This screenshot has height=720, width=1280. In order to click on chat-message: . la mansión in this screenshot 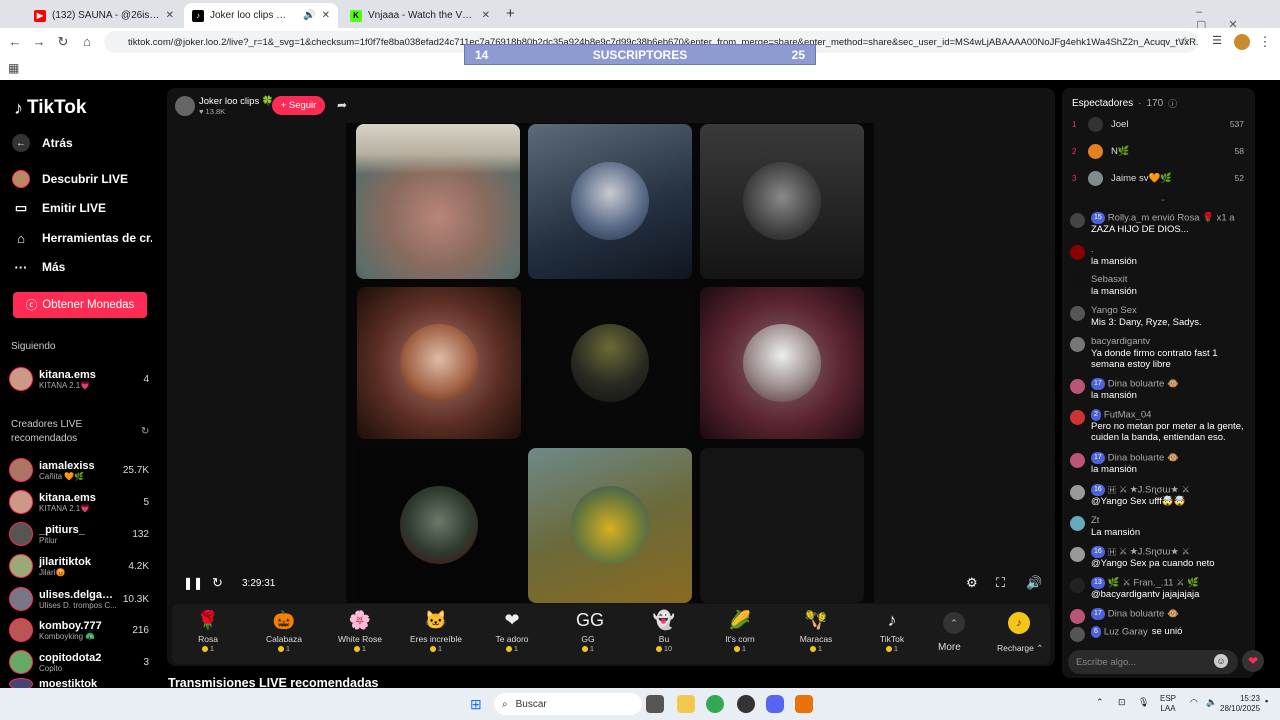, I will do `click(1161, 255)`.